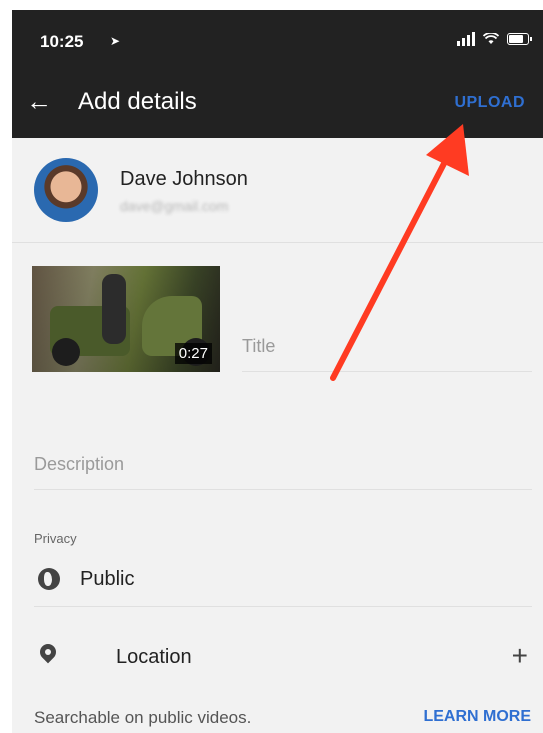  I want to click on searchable-note: Searchable on public videos., so click(143, 717).